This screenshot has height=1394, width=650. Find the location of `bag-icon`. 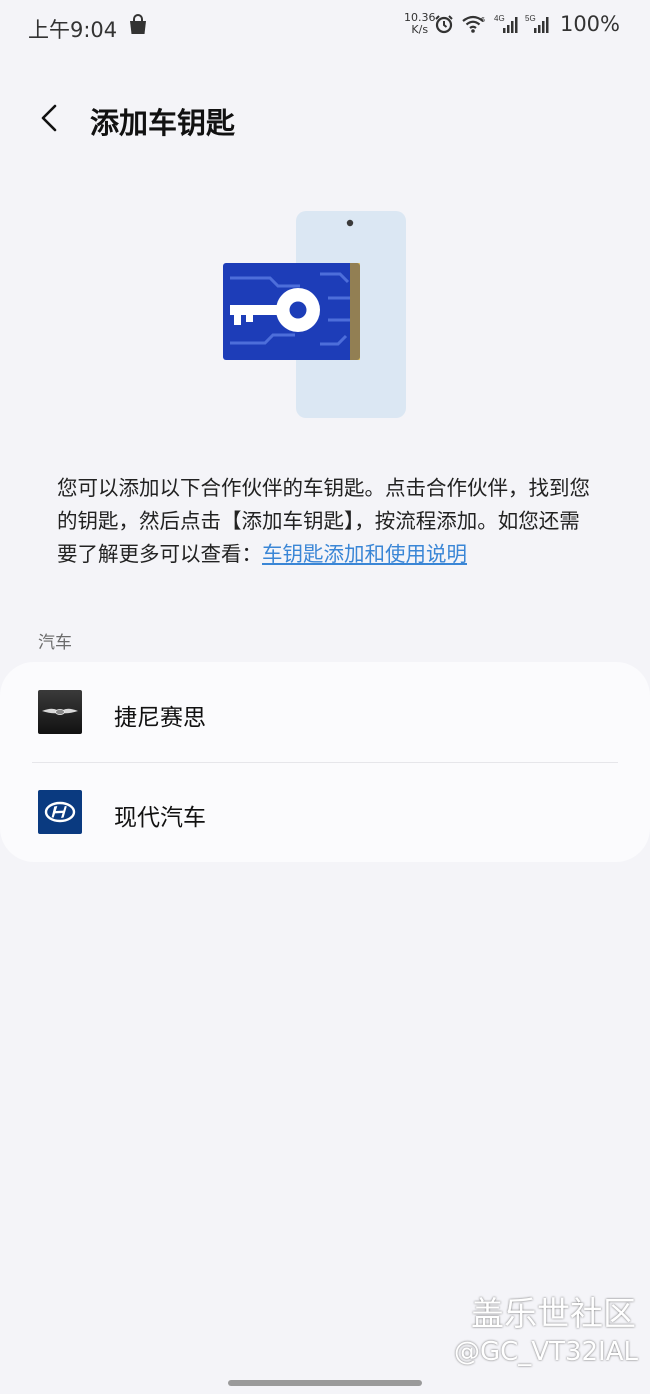

bag-icon is located at coordinates (138, 24).